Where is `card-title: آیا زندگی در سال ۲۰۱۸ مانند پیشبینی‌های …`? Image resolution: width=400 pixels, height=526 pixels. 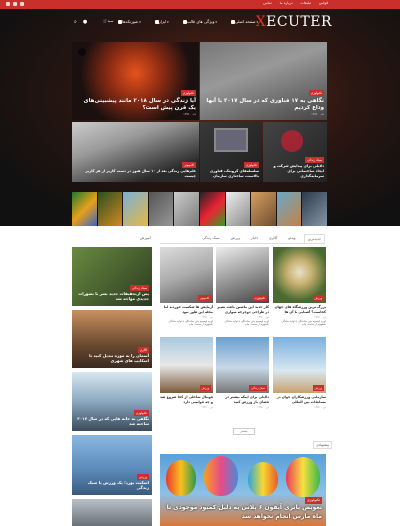
card-title: آیا زندگی در سال ۲۰۱۸ مانند پیشبینی‌های … is located at coordinates (140, 105).